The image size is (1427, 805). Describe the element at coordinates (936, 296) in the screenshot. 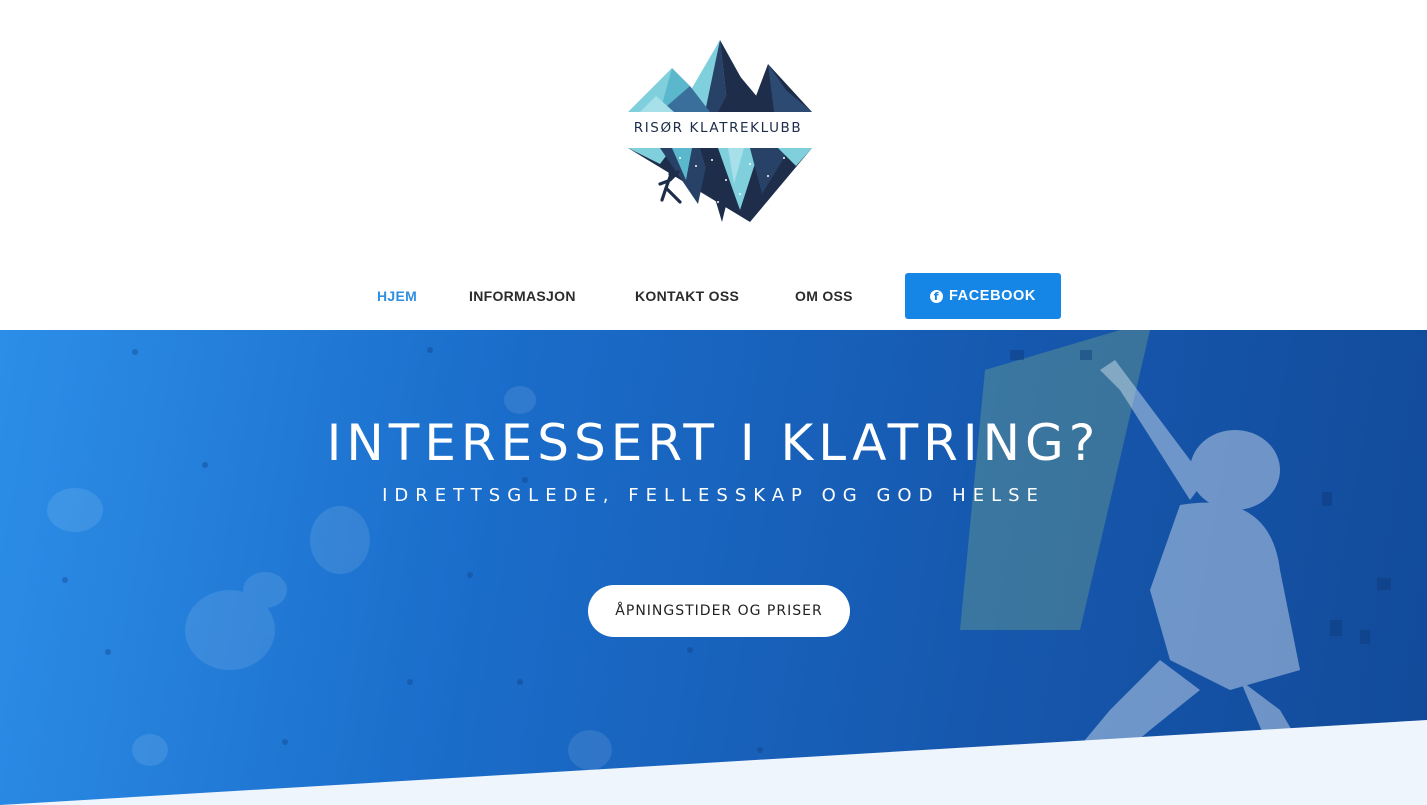

I see `facebook-icon: f` at that location.